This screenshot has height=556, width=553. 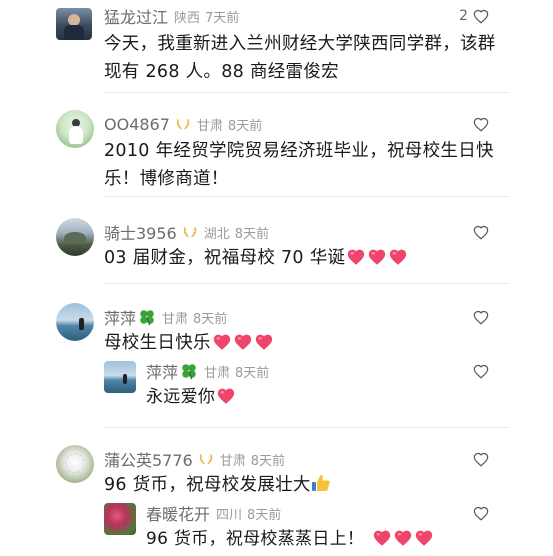 What do you see at coordinates (191, 397) in the screenshot?
I see `reply-text: 永远爱你` at bounding box center [191, 397].